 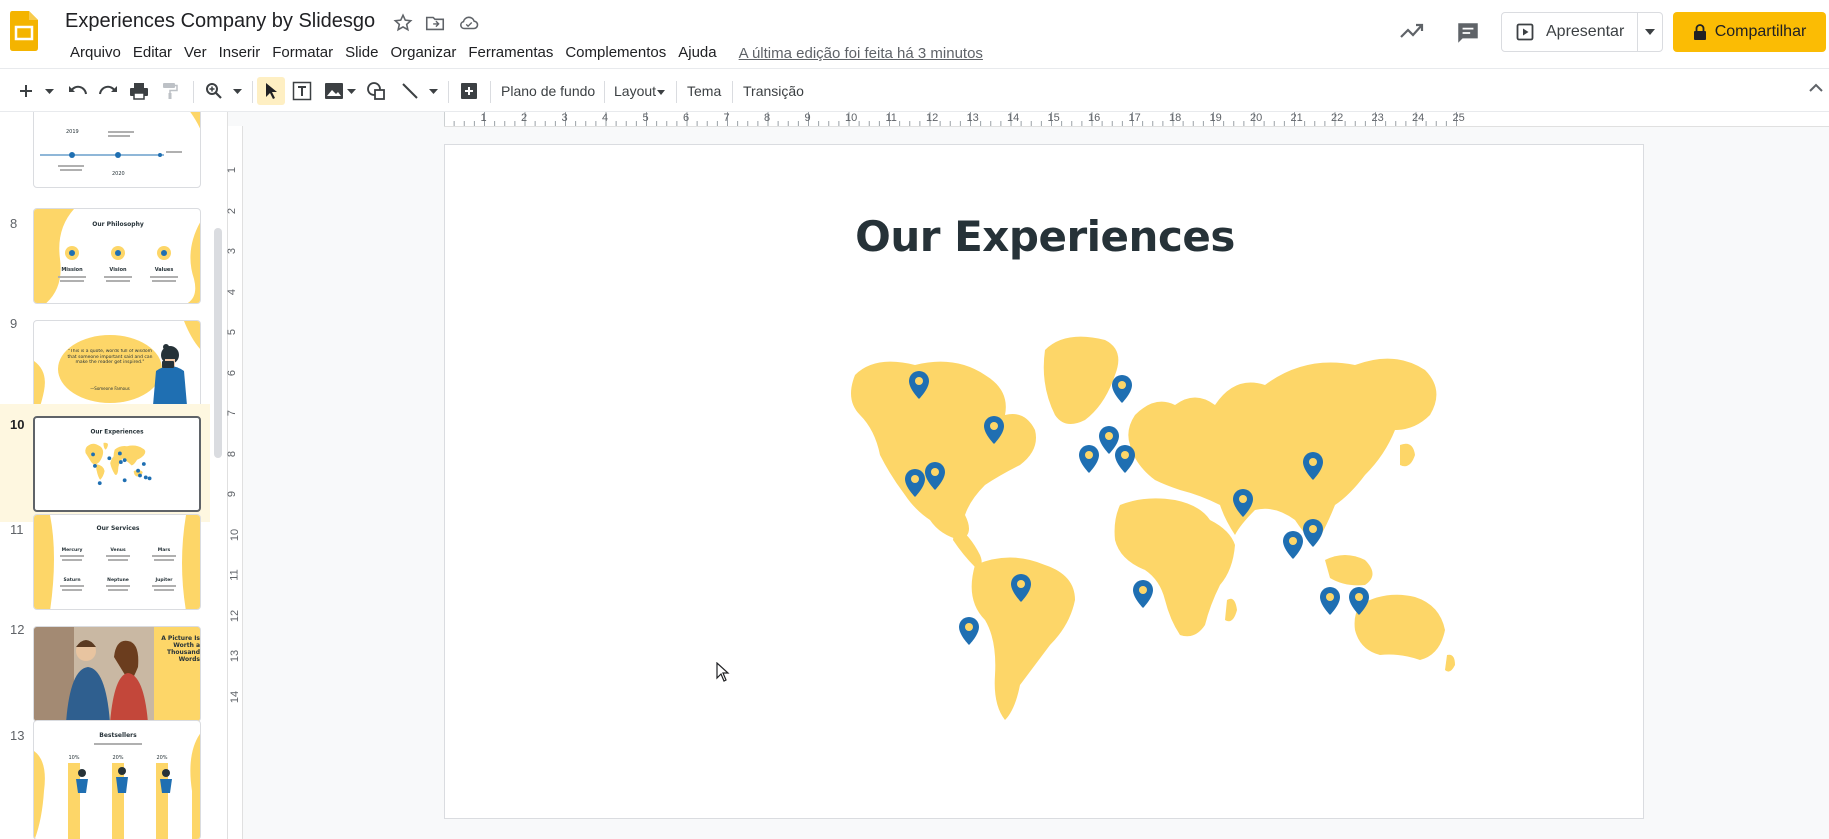 What do you see at coordinates (1699, 32) in the screenshot?
I see `lock-icon` at bounding box center [1699, 32].